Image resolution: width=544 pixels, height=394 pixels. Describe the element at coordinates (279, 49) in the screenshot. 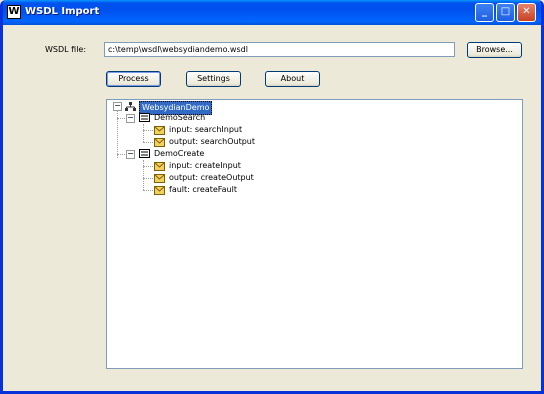

I see `wsdl-file-input: c:\temp\wsdl\websydiandemo.wsdl` at that location.